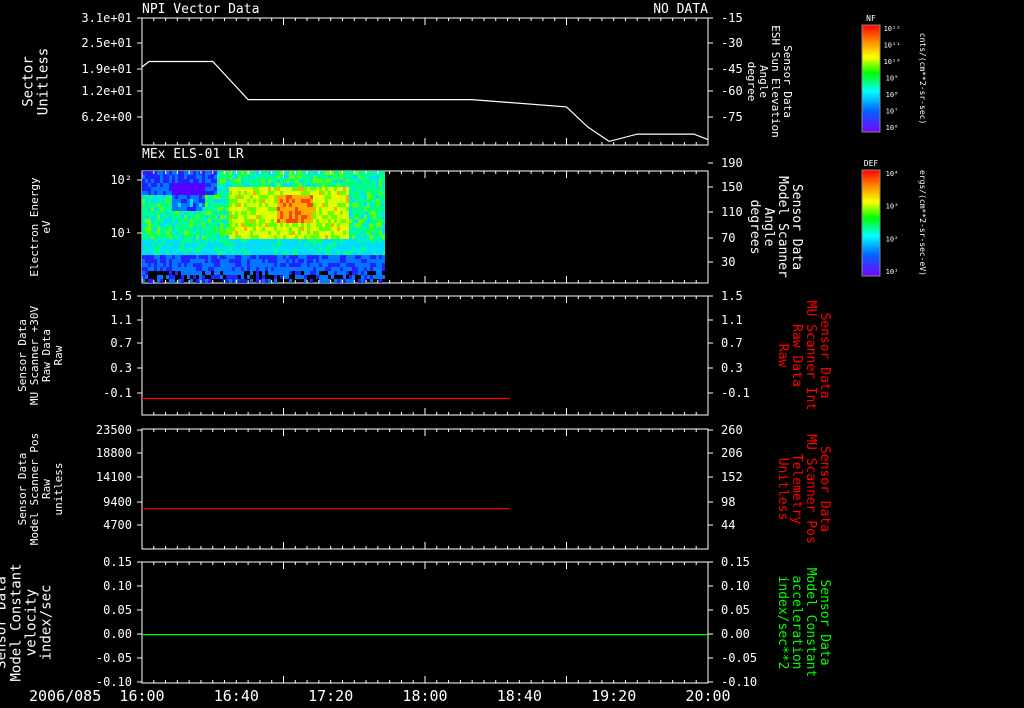 This screenshot has height=708, width=1024. I want to click on colorbar-1-label: NF, so click(871, 18).